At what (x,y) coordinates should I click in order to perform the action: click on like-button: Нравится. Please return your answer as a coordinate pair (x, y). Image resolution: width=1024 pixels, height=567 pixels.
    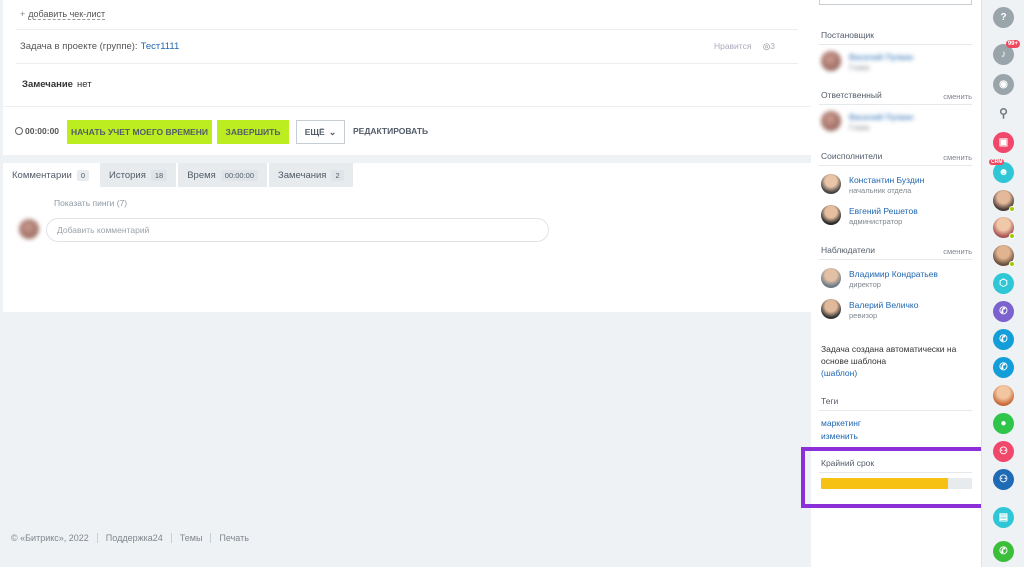
    Looking at the image, I should click on (733, 46).